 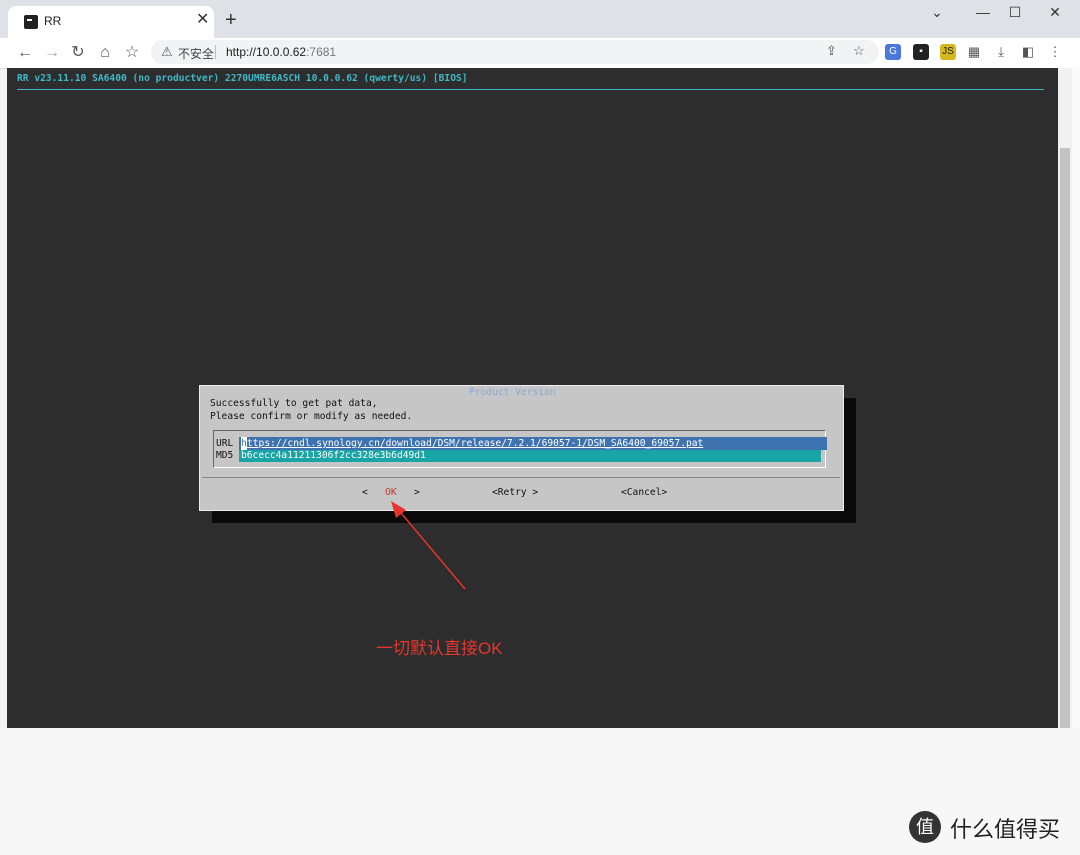 What do you see at coordinates (365, 492) in the screenshot?
I see `ok-left-bracket: <` at bounding box center [365, 492].